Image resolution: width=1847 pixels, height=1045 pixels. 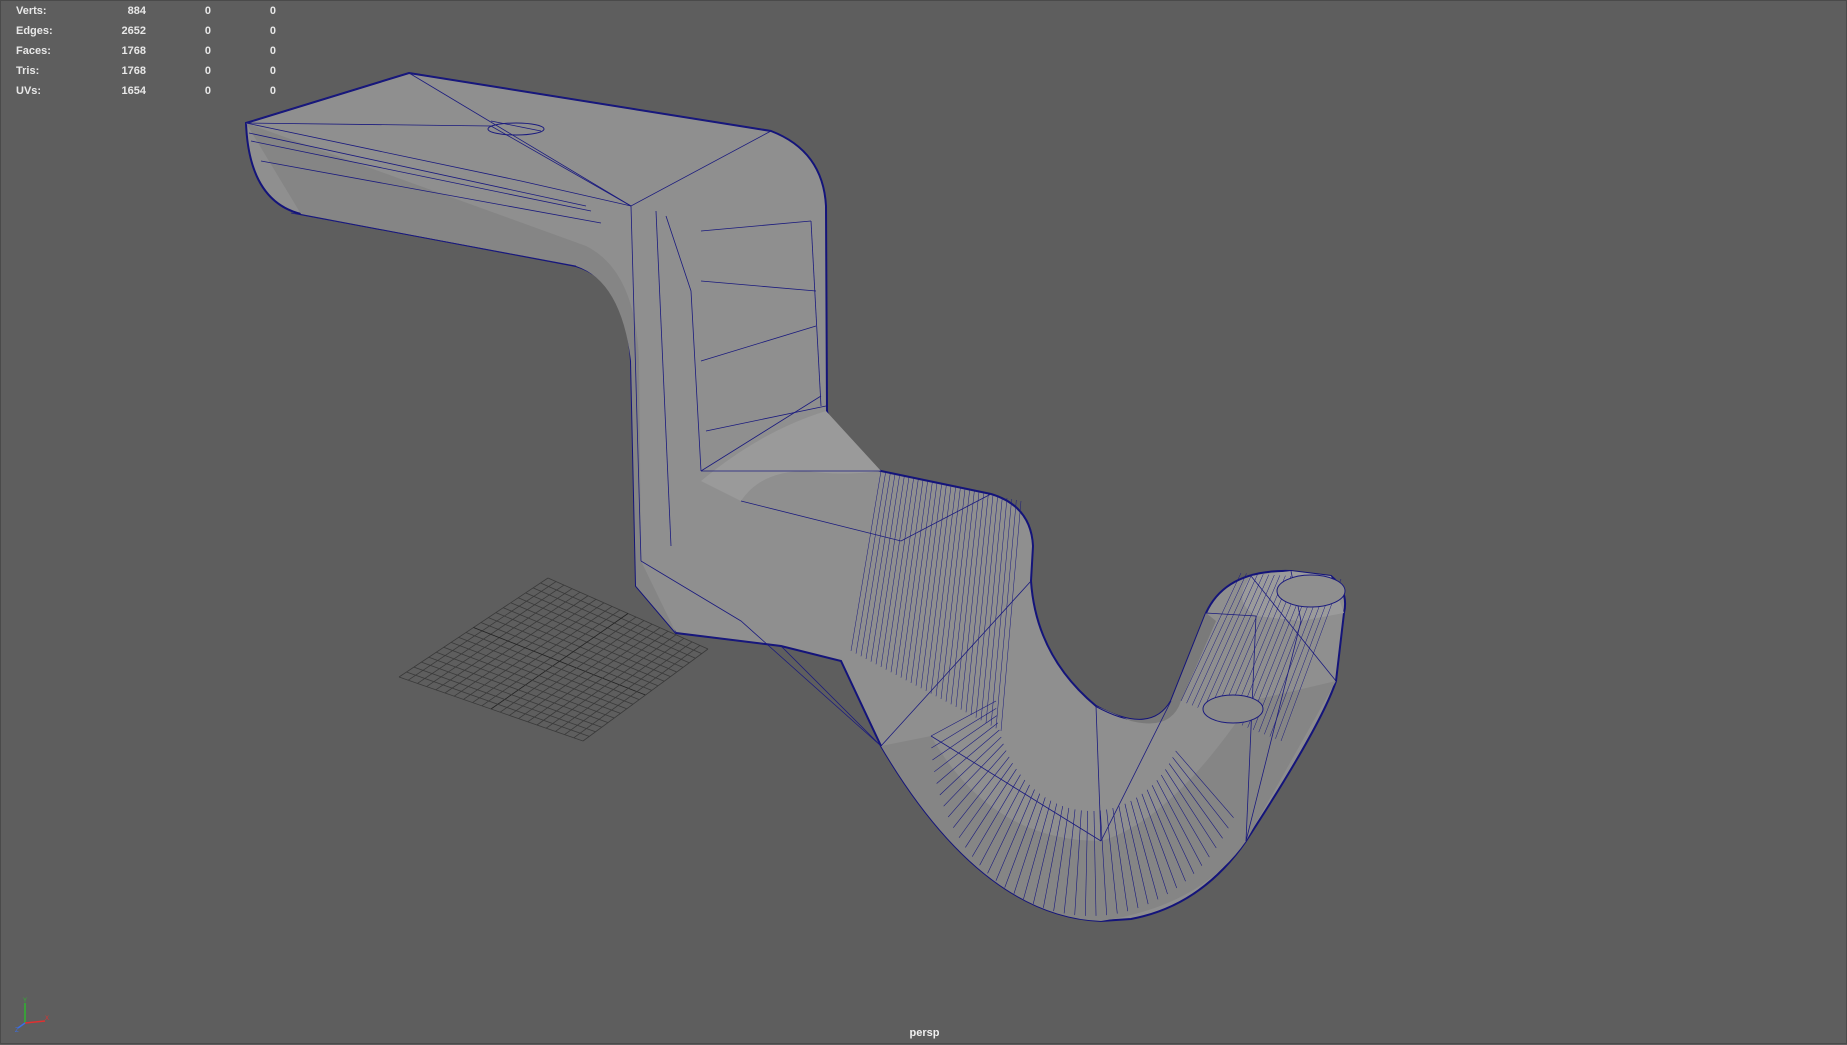 I want to click on hud-stat-label: Edges:, so click(x=34, y=31).